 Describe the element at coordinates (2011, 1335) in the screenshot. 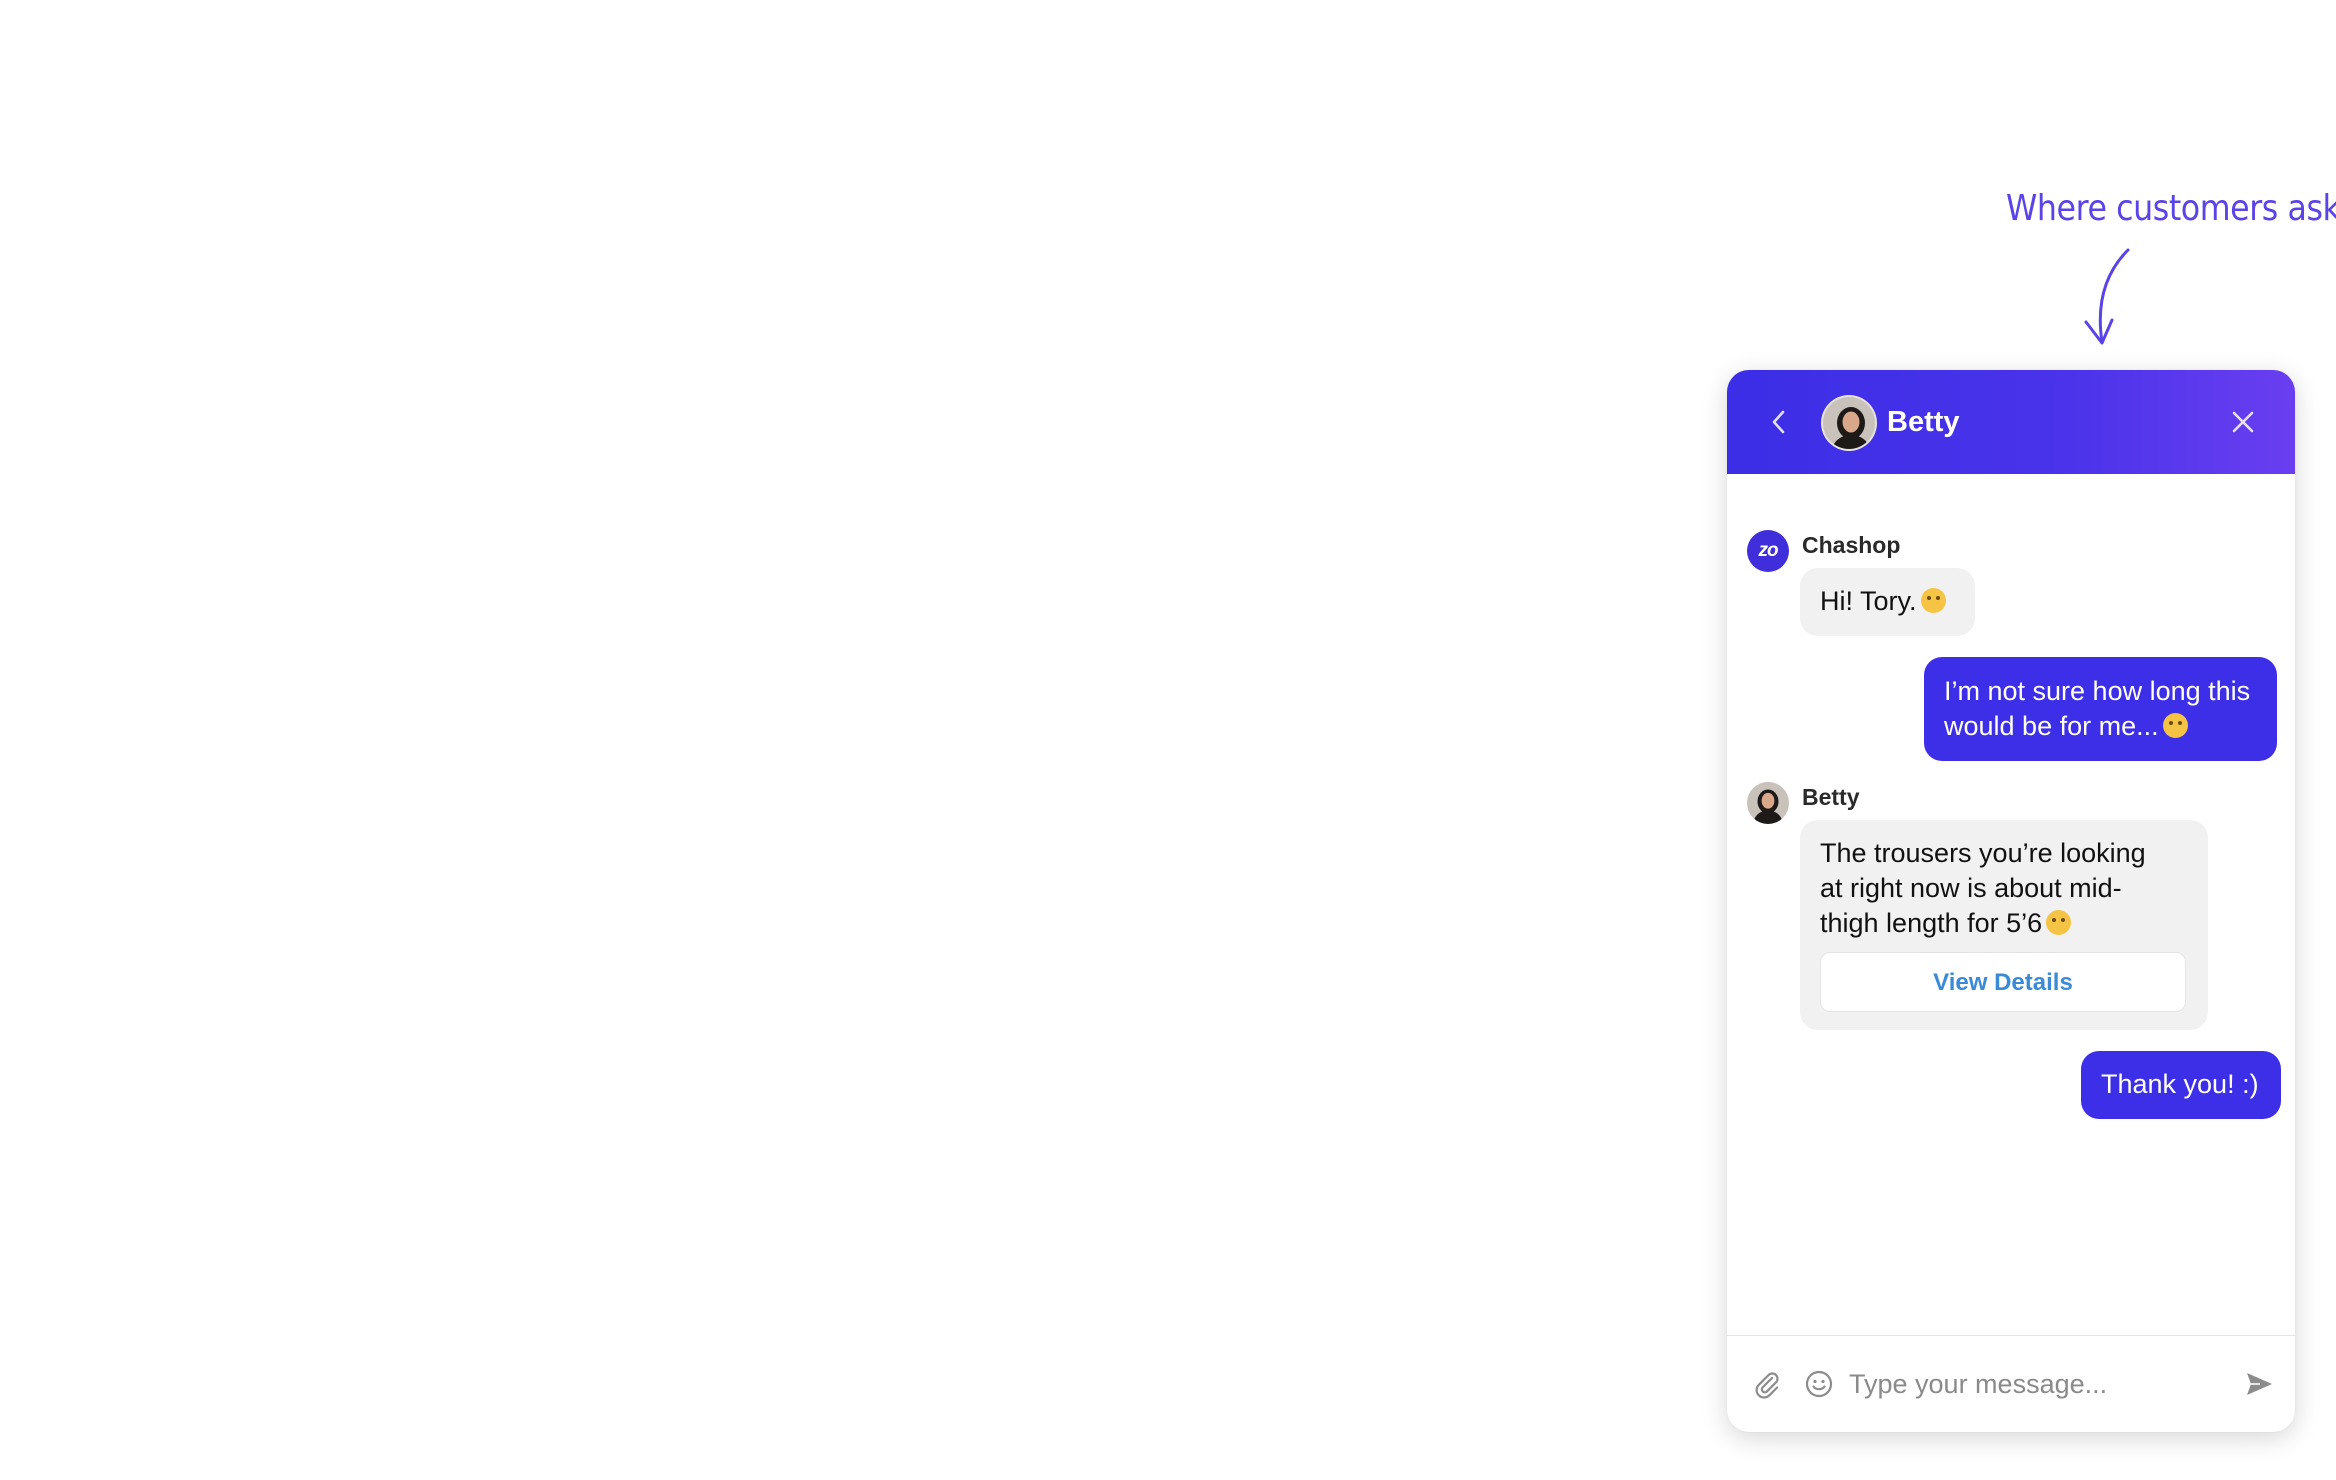

I see `composer-divider` at that location.